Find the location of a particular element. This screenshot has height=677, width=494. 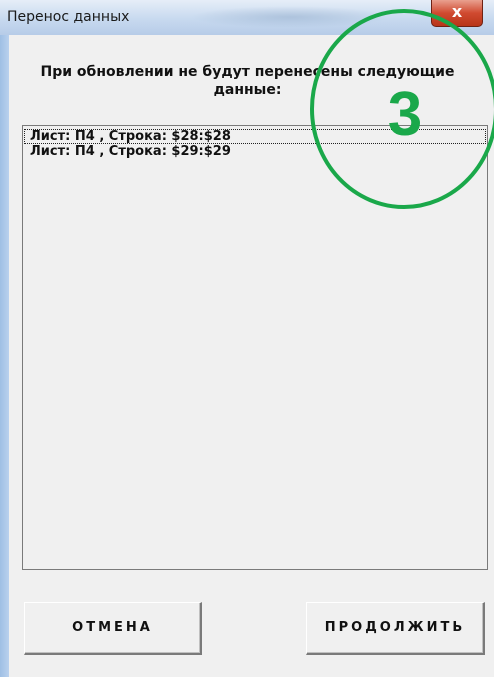

close-button: x is located at coordinates (457, 13).